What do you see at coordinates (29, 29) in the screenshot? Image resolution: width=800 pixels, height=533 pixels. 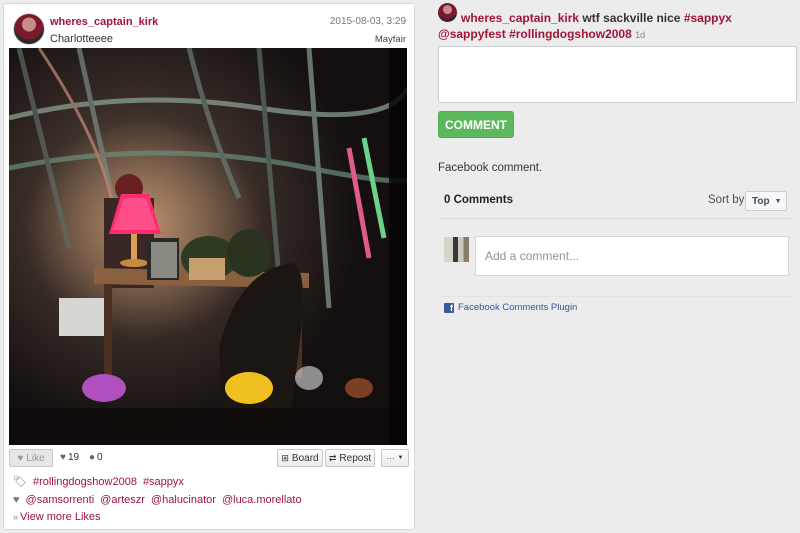 I see `avatar` at bounding box center [29, 29].